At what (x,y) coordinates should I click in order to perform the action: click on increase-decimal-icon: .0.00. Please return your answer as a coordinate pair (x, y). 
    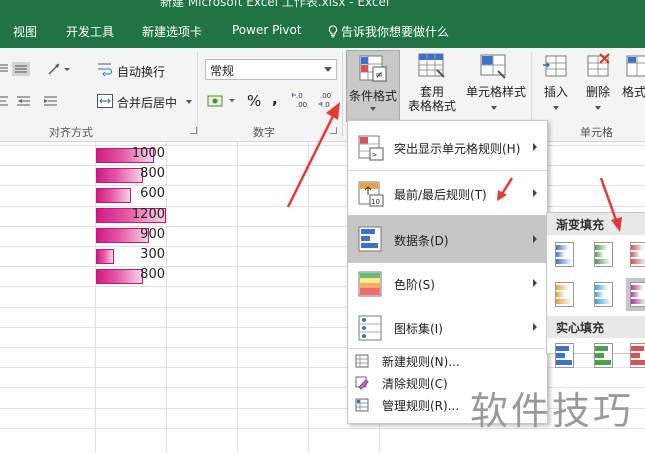
    Looking at the image, I should click on (302, 100).